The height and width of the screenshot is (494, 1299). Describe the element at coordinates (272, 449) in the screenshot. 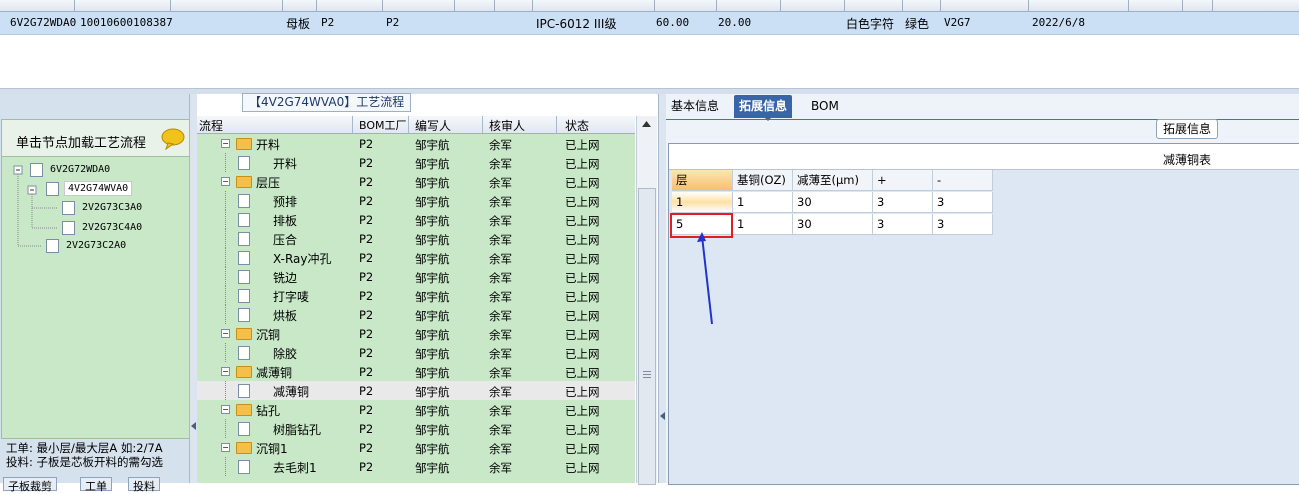

I see `process-name: 沉铜1` at that location.